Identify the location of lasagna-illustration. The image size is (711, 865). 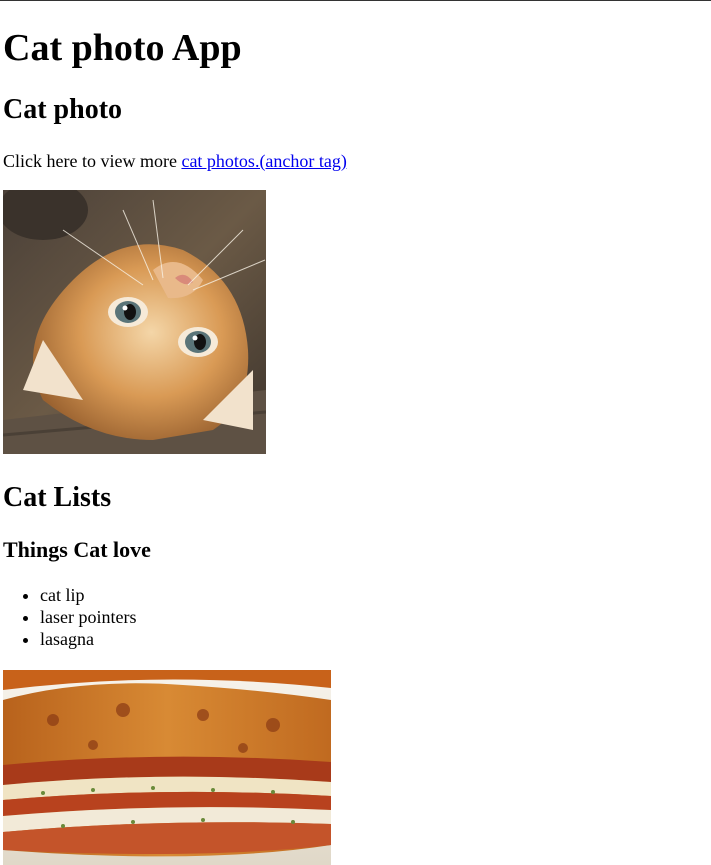
(167, 767).